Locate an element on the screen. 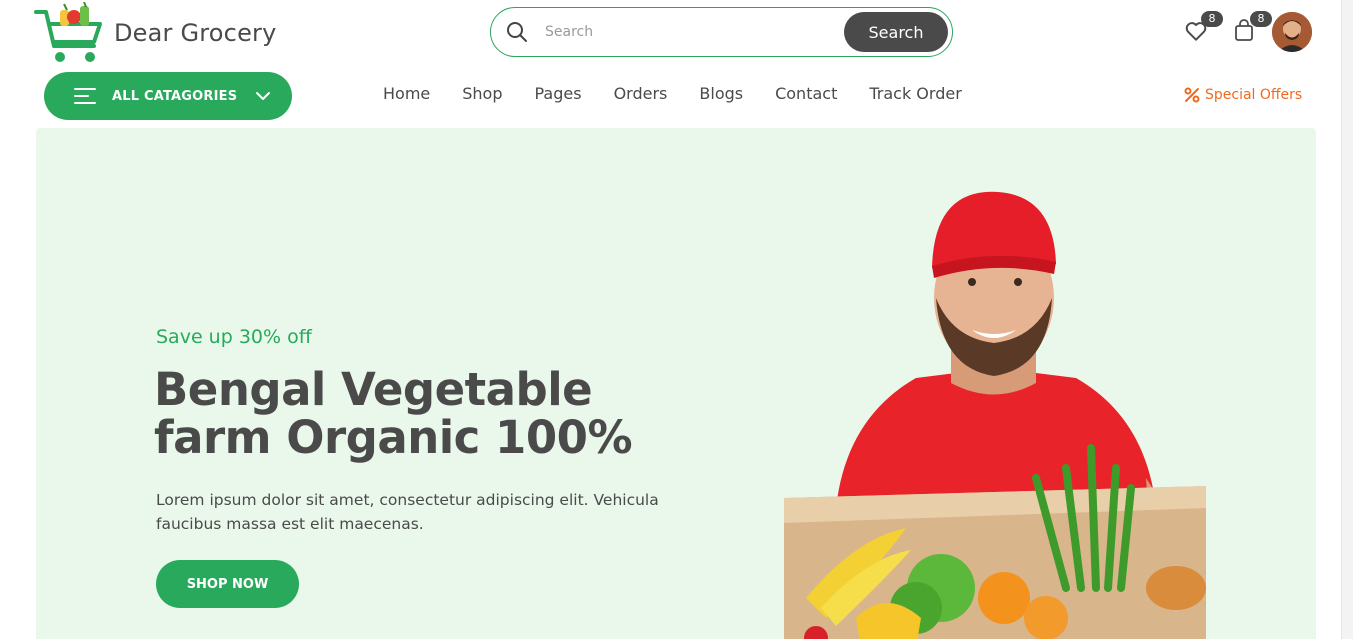  chevron-down-icon is located at coordinates (263, 96).